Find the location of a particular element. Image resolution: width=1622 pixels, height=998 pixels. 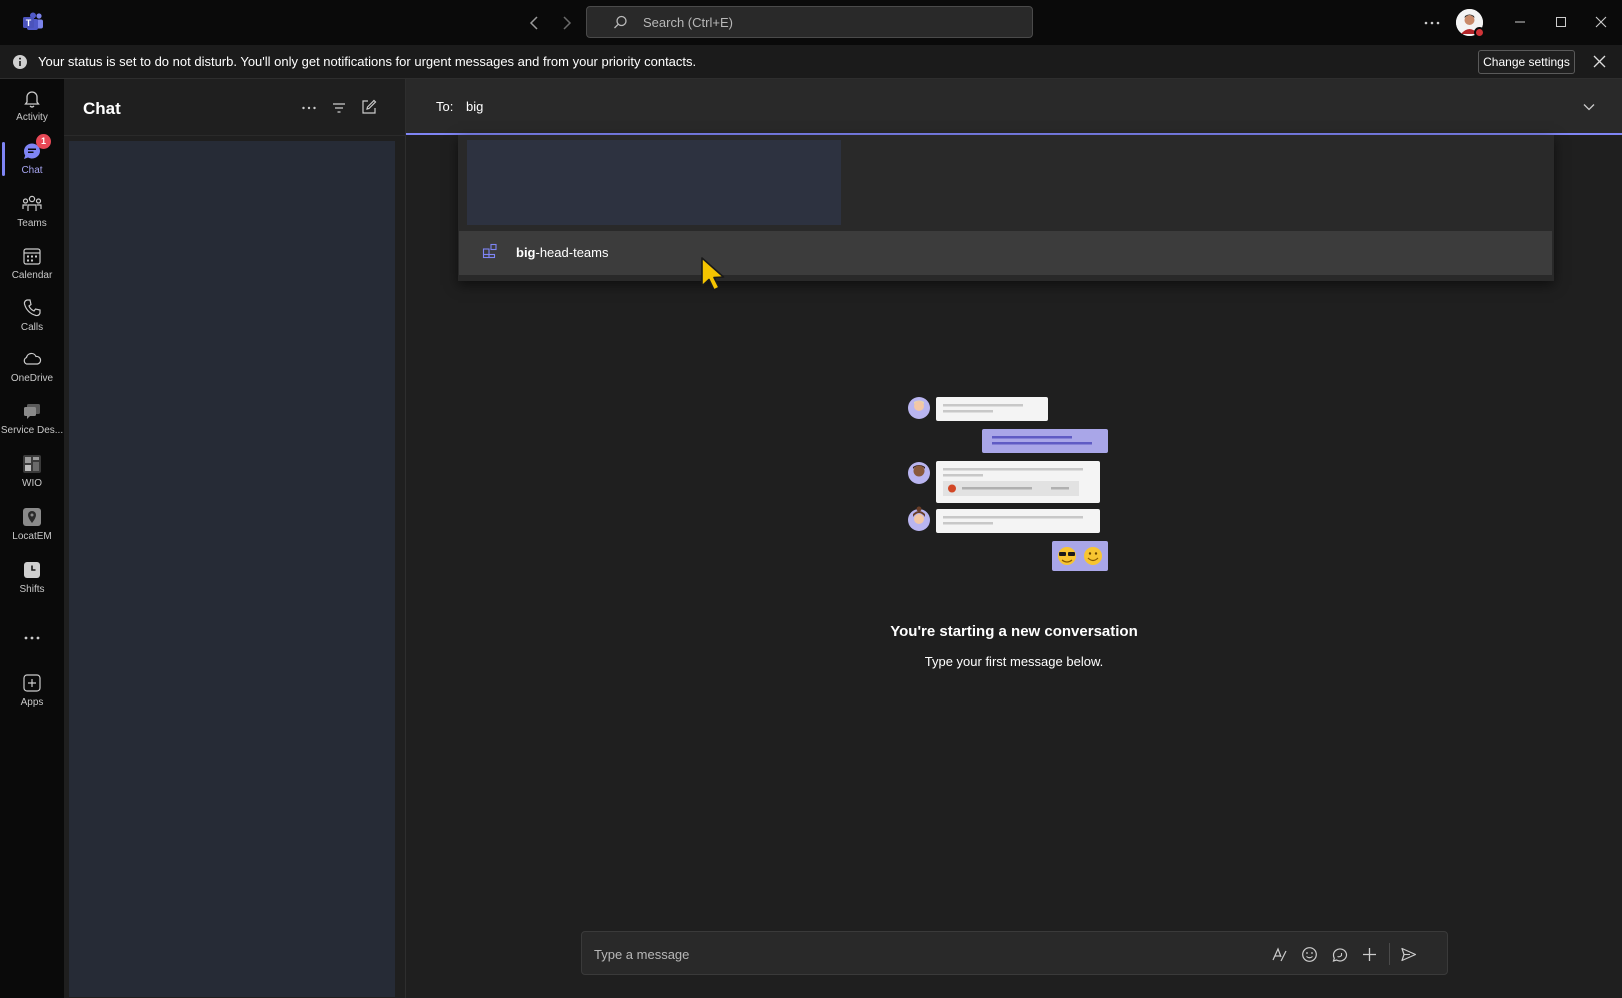

search-box is located at coordinates (809, 22).